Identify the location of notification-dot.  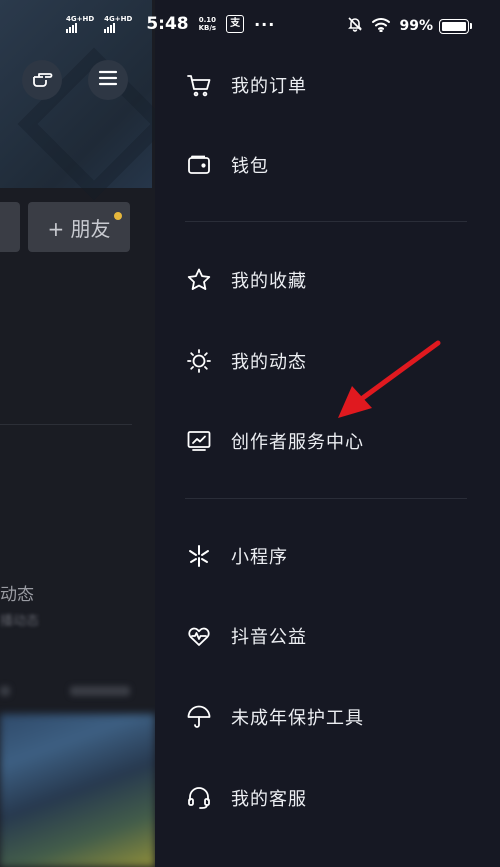
(118, 216).